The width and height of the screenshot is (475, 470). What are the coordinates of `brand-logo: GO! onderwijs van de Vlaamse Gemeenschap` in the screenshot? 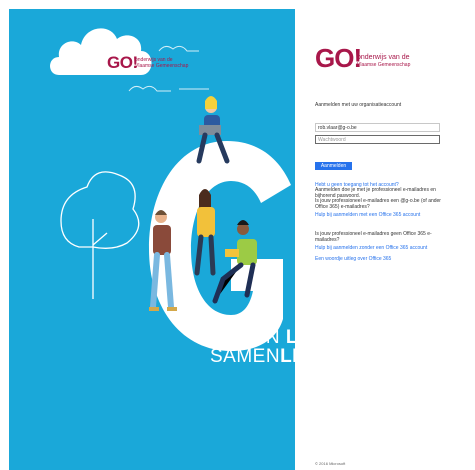 It's located at (390, 59).